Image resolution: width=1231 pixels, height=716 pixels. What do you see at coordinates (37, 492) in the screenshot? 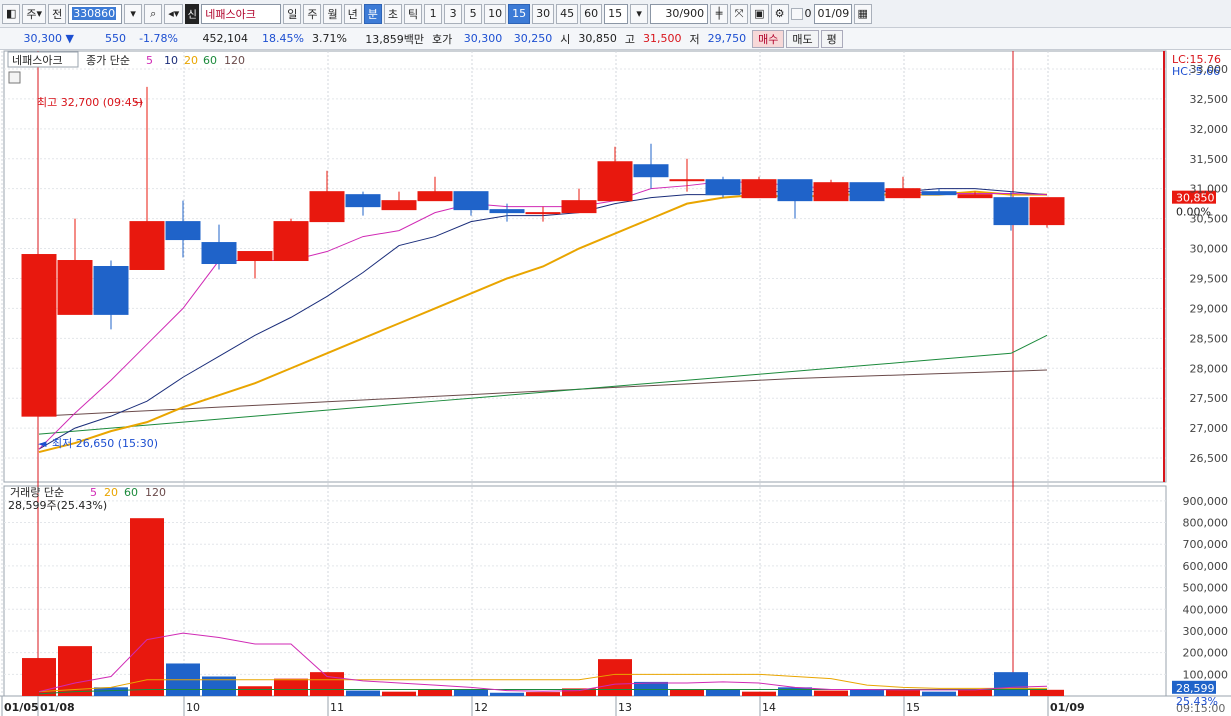
I see `volume-legend-prefix: 거래량 단순` at bounding box center [37, 492].